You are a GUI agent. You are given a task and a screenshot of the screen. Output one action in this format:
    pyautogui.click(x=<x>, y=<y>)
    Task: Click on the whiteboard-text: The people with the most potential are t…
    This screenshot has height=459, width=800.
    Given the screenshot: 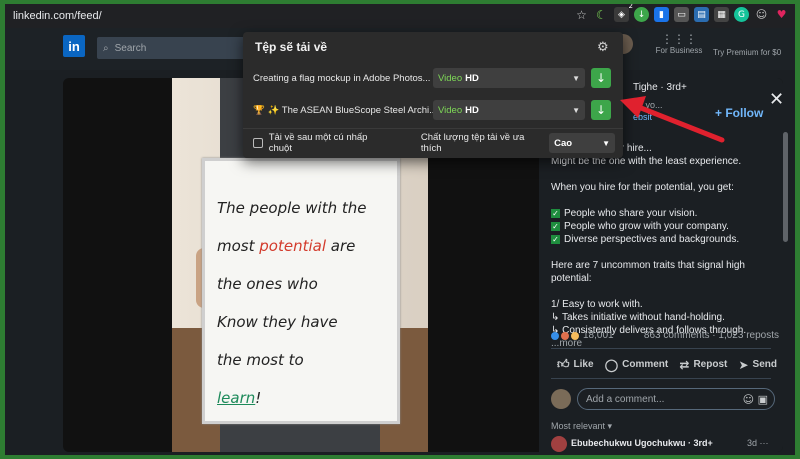 What is the action you would take?
    pyautogui.click(x=307, y=303)
    